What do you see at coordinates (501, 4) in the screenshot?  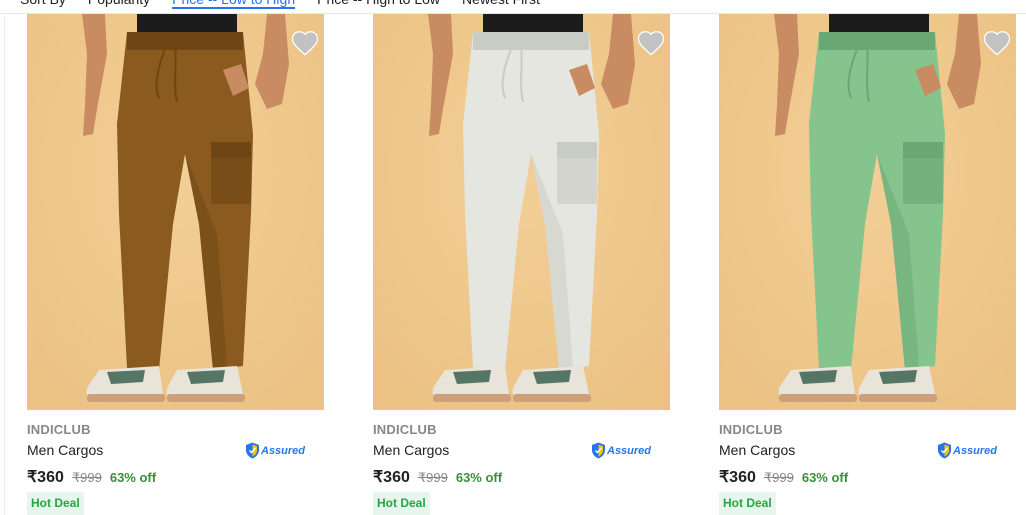 I see `sort-option-newest: Newest First` at bounding box center [501, 4].